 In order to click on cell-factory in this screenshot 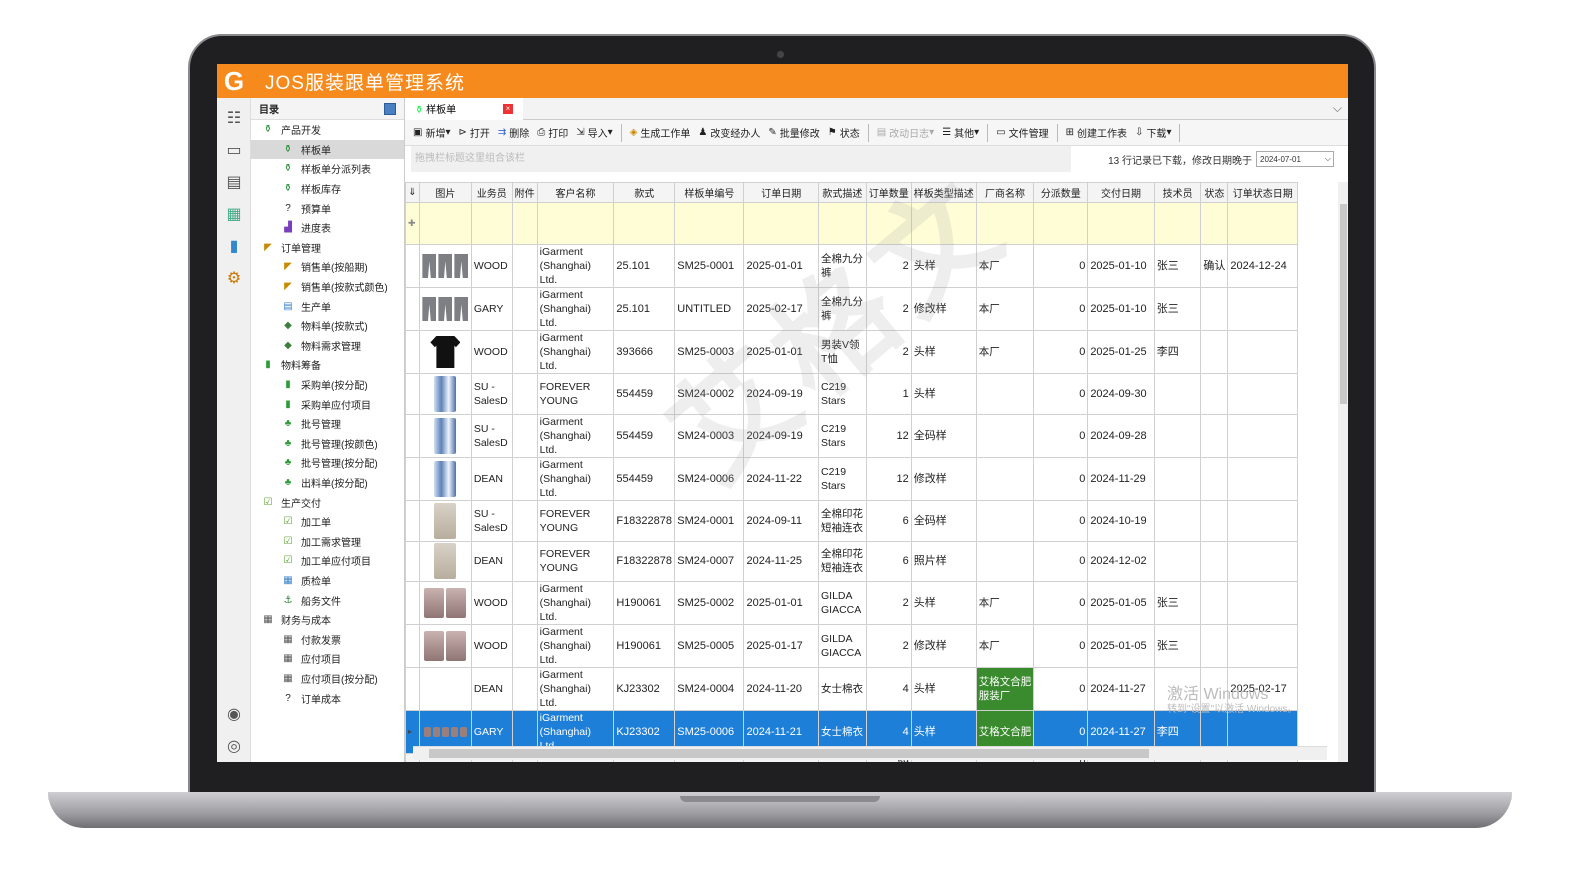, I will do `click(1005, 478)`.